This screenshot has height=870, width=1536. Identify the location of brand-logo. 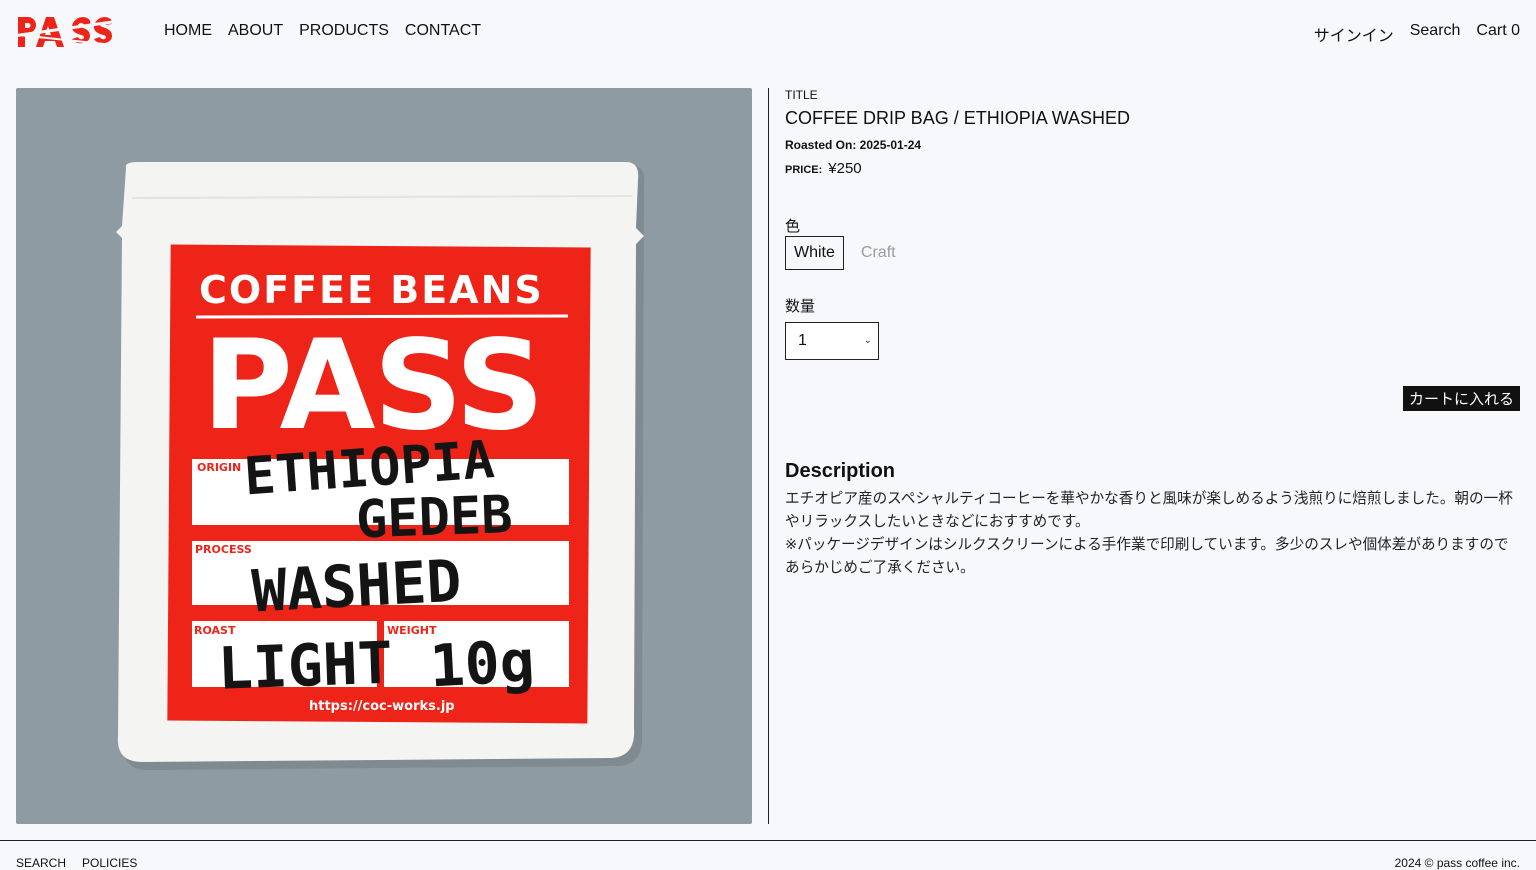
(66, 32).